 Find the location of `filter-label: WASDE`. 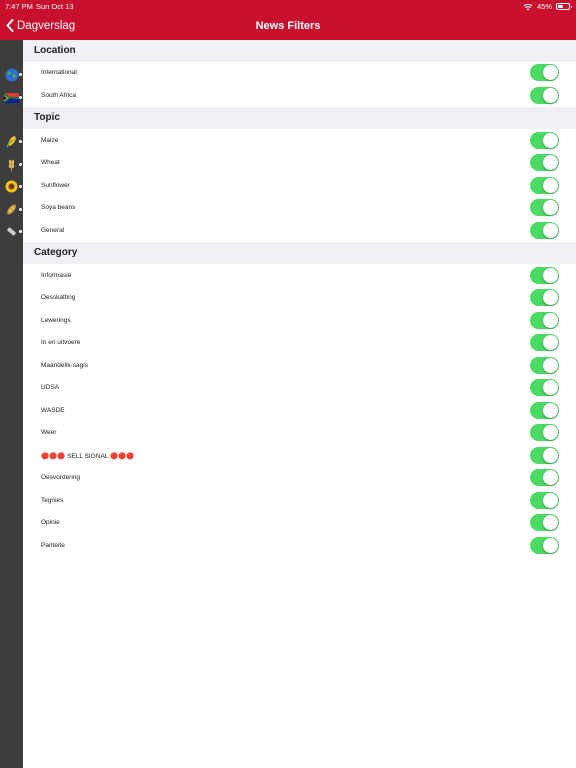

filter-label: WASDE is located at coordinates (53, 410).